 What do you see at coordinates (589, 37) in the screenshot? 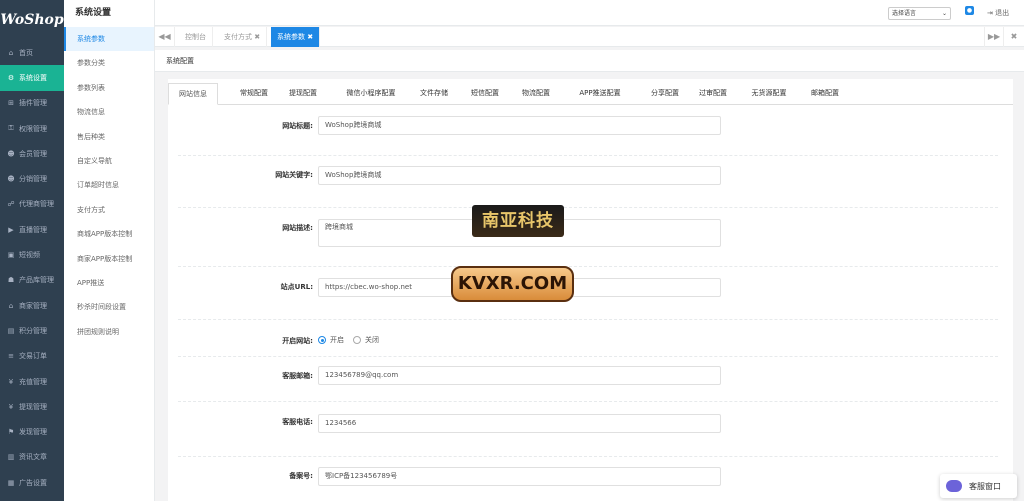
I see `page-tab-bar: ◀◀ 控制台 支付方式 ✖ 系统参数 ✖ ▶▶ ✖` at bounding box center [589, 37].